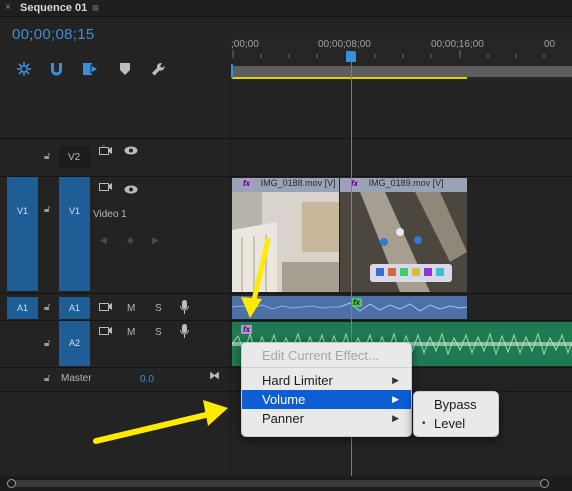  I want to click on ruler-ticks, so click(388, 54).